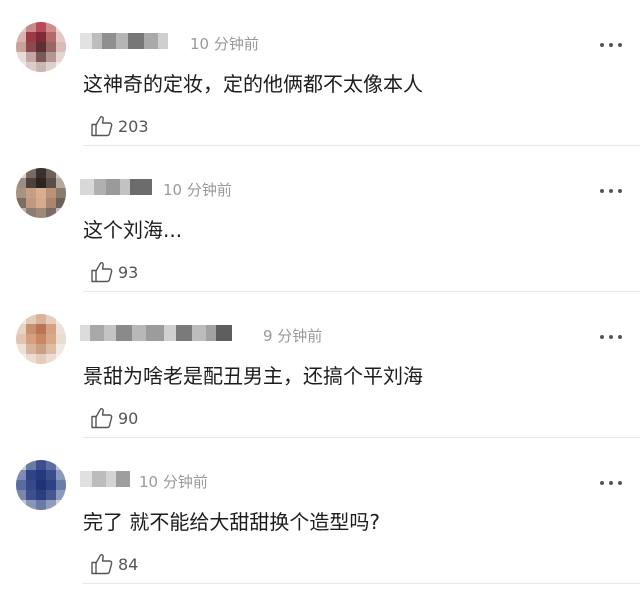 The height and width of the screenshot is (593, 640). What do you see at coordinates (128, 564) in the screenshot?
I see `like-count: 84` at bounding box center [128, 564].